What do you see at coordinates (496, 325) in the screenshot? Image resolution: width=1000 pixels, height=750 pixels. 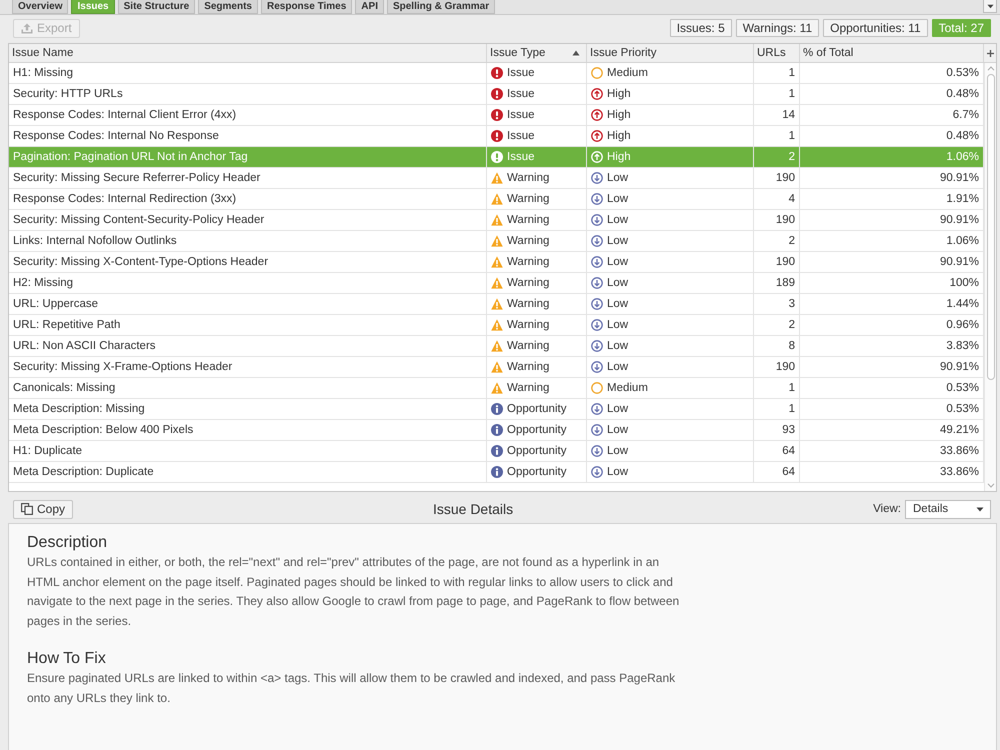 I see `table-row: URL: Repetitive Path Warning Low 2 0.96%` at bounding box center [496, 325].